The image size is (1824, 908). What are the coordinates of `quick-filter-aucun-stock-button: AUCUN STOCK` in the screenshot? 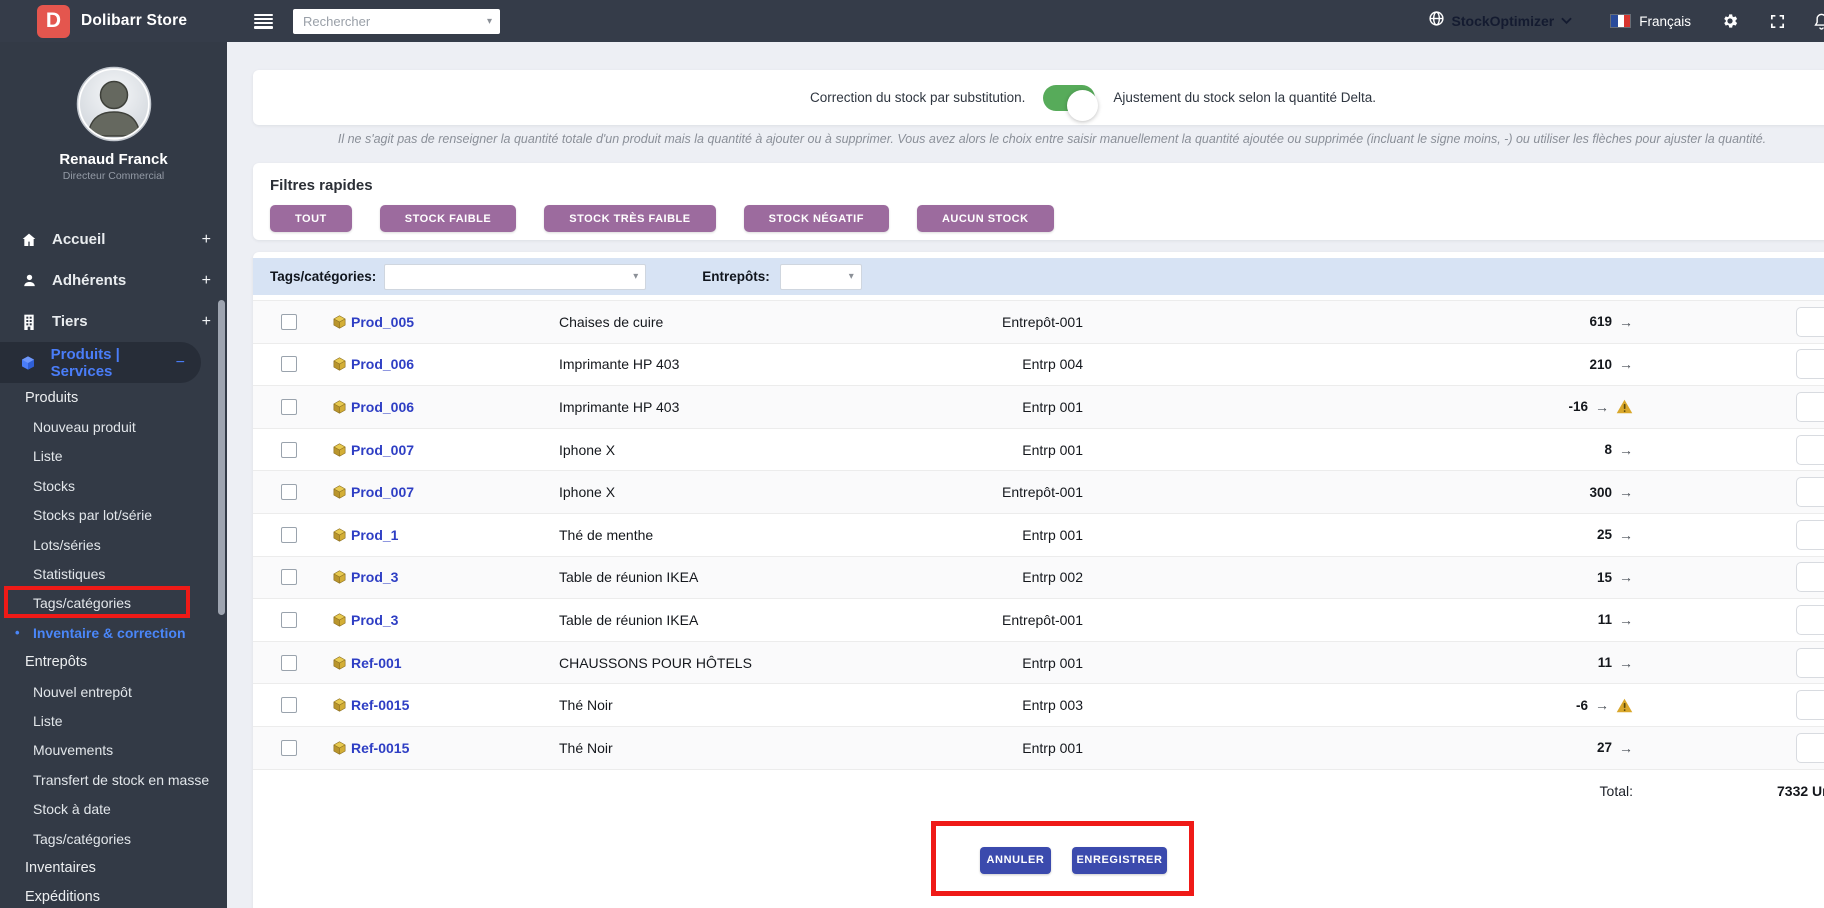 It's located at (985, 218).